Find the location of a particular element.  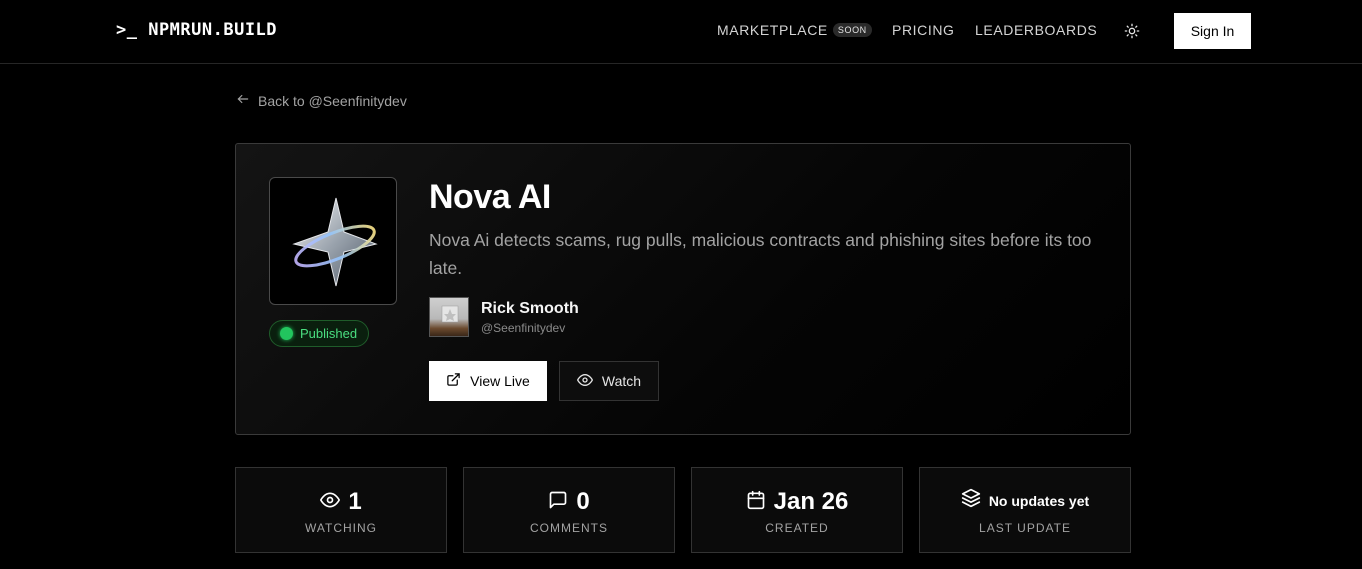

watch-button: Watch is located at coordinates (609, 381).